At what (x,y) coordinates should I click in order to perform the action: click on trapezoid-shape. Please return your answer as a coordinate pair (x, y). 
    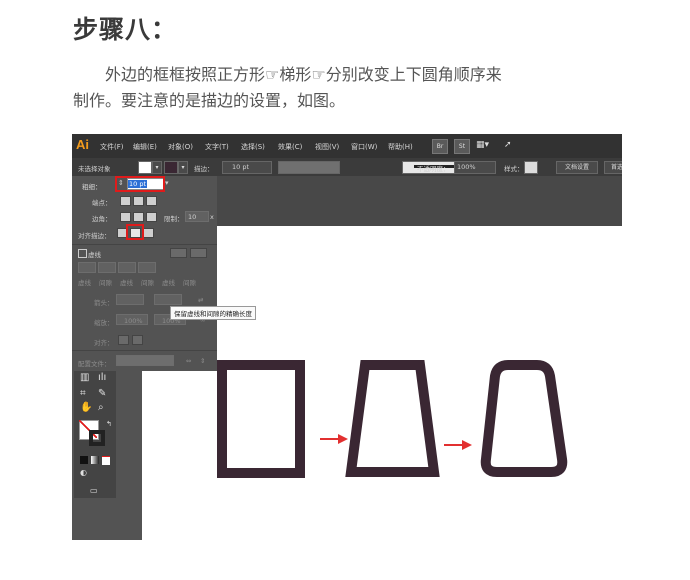
    Looking at the image, I should click on (392, 418).